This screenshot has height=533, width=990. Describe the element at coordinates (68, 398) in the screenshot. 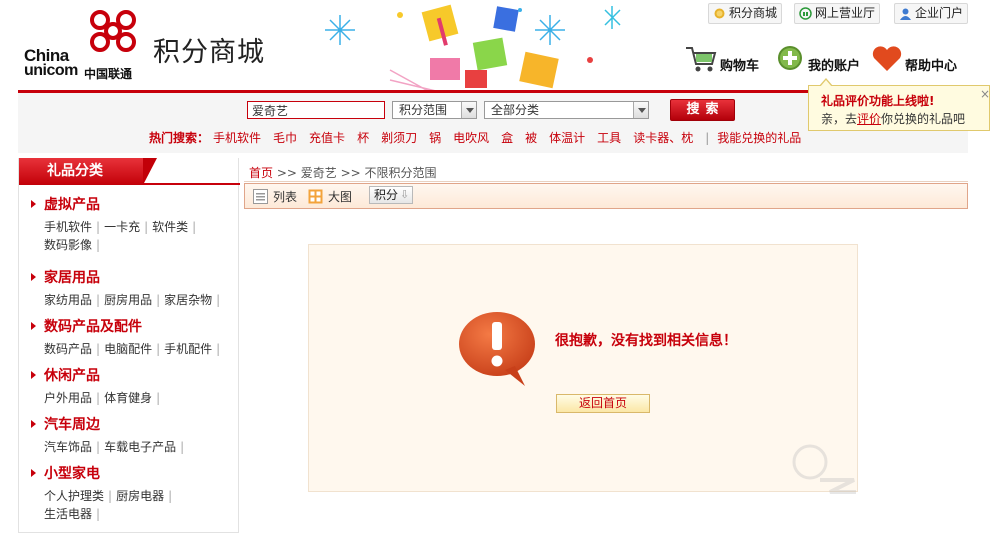

I see `category-link: 户外用品` at that location.